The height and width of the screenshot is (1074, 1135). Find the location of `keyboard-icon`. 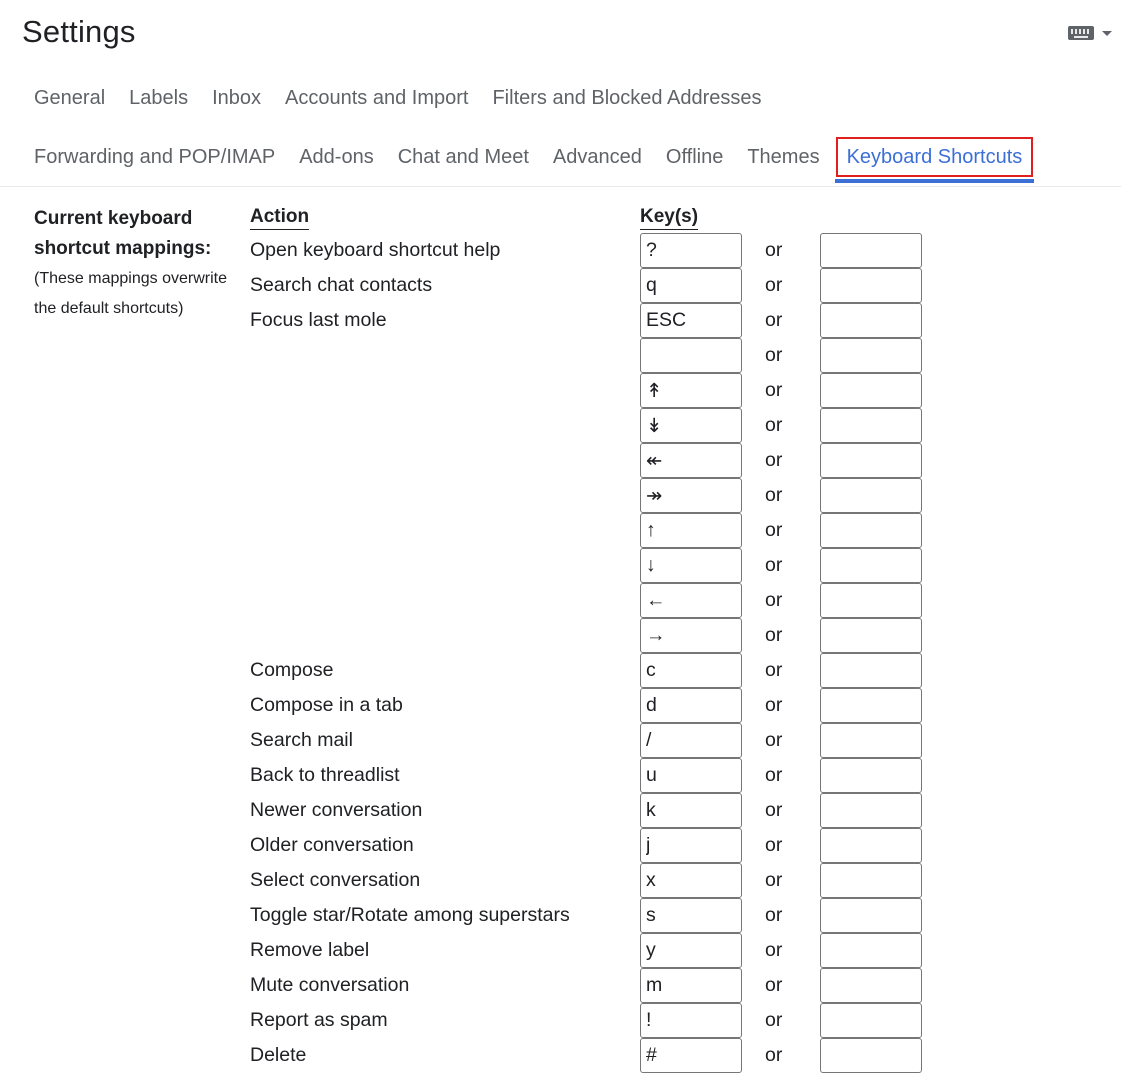

keyboard-icon is located at coordinates (1081, 33).